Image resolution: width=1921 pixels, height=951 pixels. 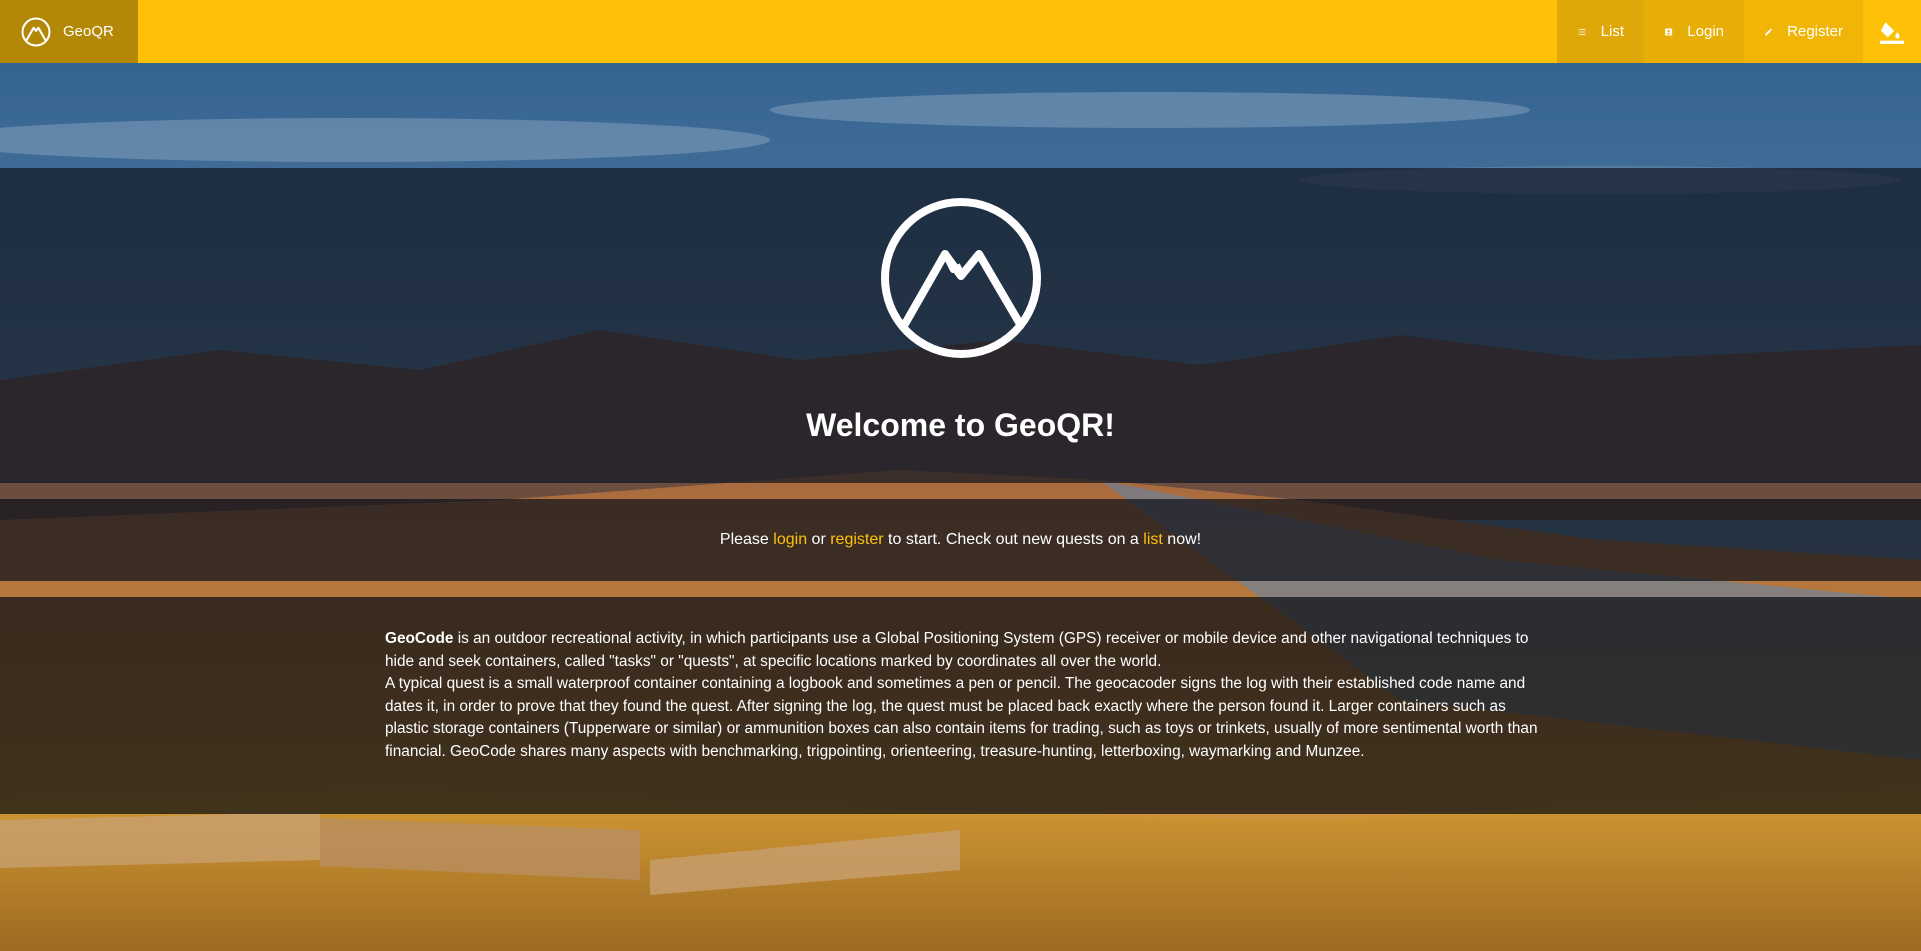 What do you see at coordinates (856, 539) in the screenshot?
I see `register-link: register` at bounding box center [856, 539].